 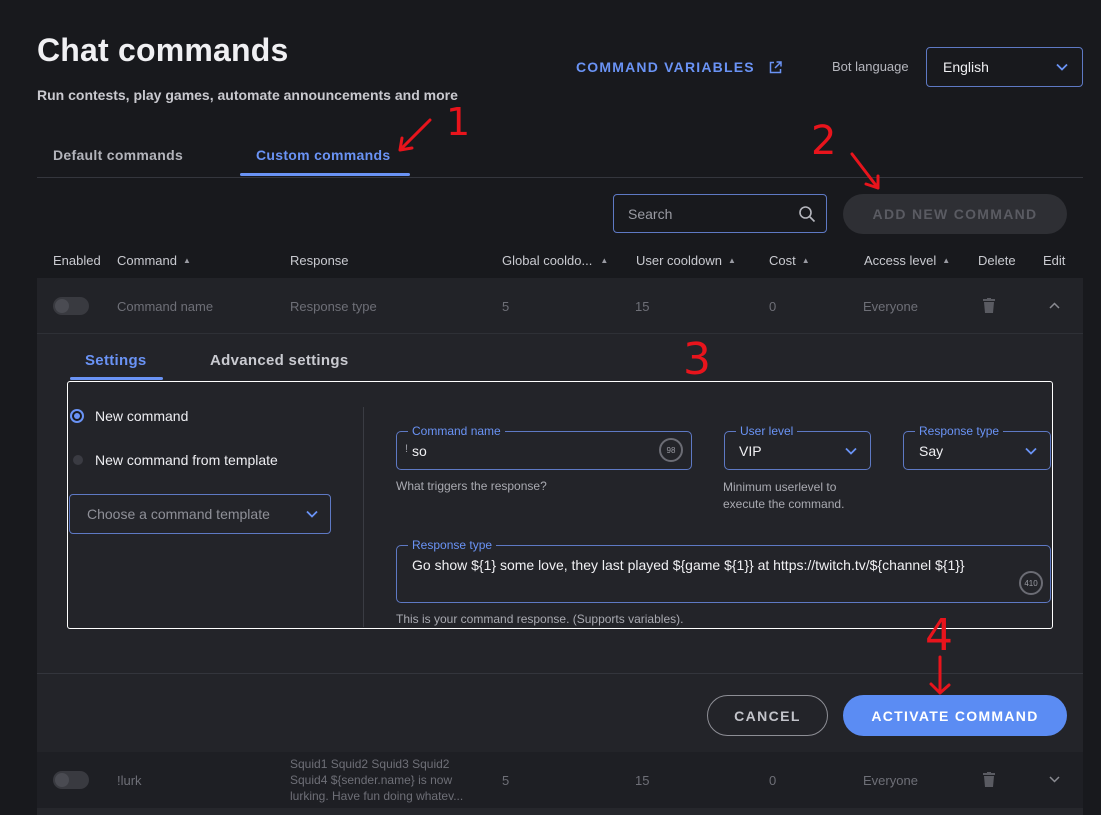 What do you see at coordinates (186, 460) in the screenshot?
I see `radio-new-from-template-label: New command from template` at bounding box center [186, 460].